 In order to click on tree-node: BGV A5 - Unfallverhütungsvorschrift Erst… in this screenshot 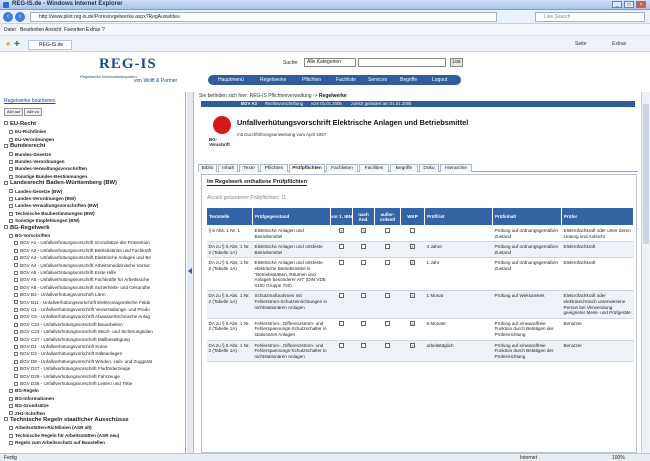, I will do `click(60, 272)`.